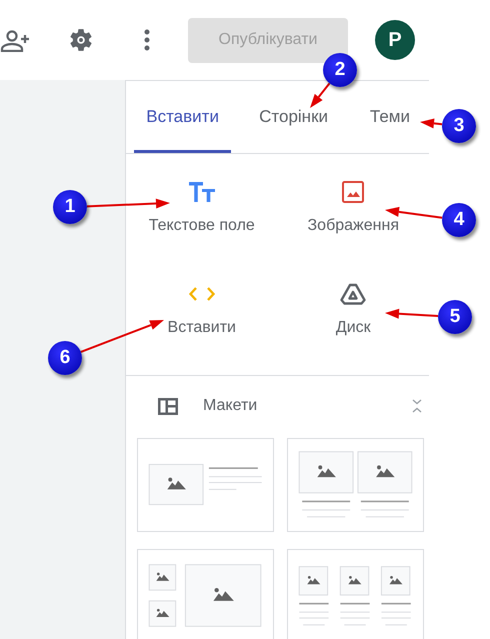 This screenshot has height=639, width=490. Describe the element at coordinates (417, 406) in the screenshot. I see `collapse-icon` at that location.